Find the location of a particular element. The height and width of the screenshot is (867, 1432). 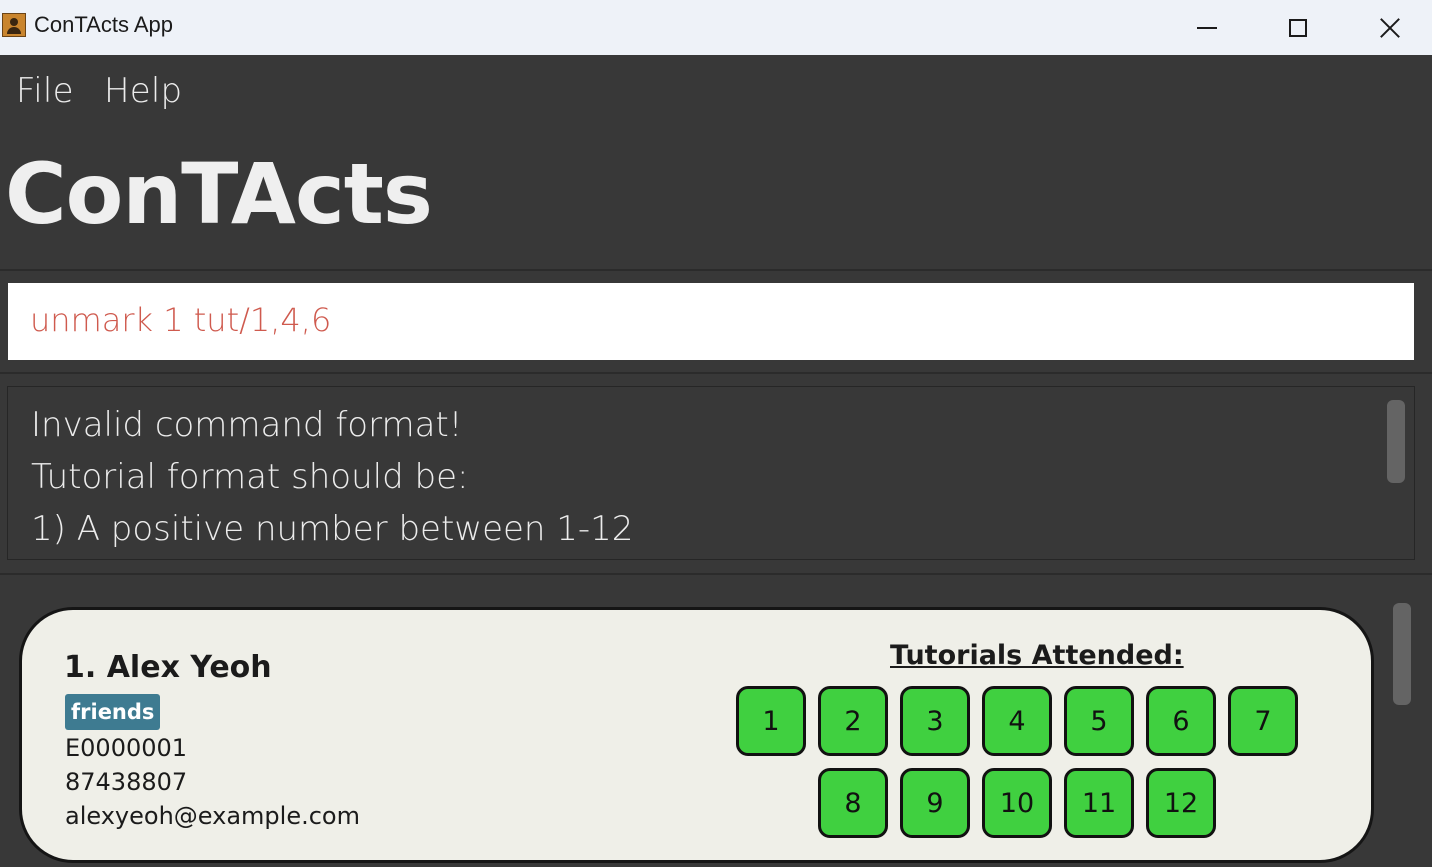

maximize-icon is located at coordinates (1298, 27).